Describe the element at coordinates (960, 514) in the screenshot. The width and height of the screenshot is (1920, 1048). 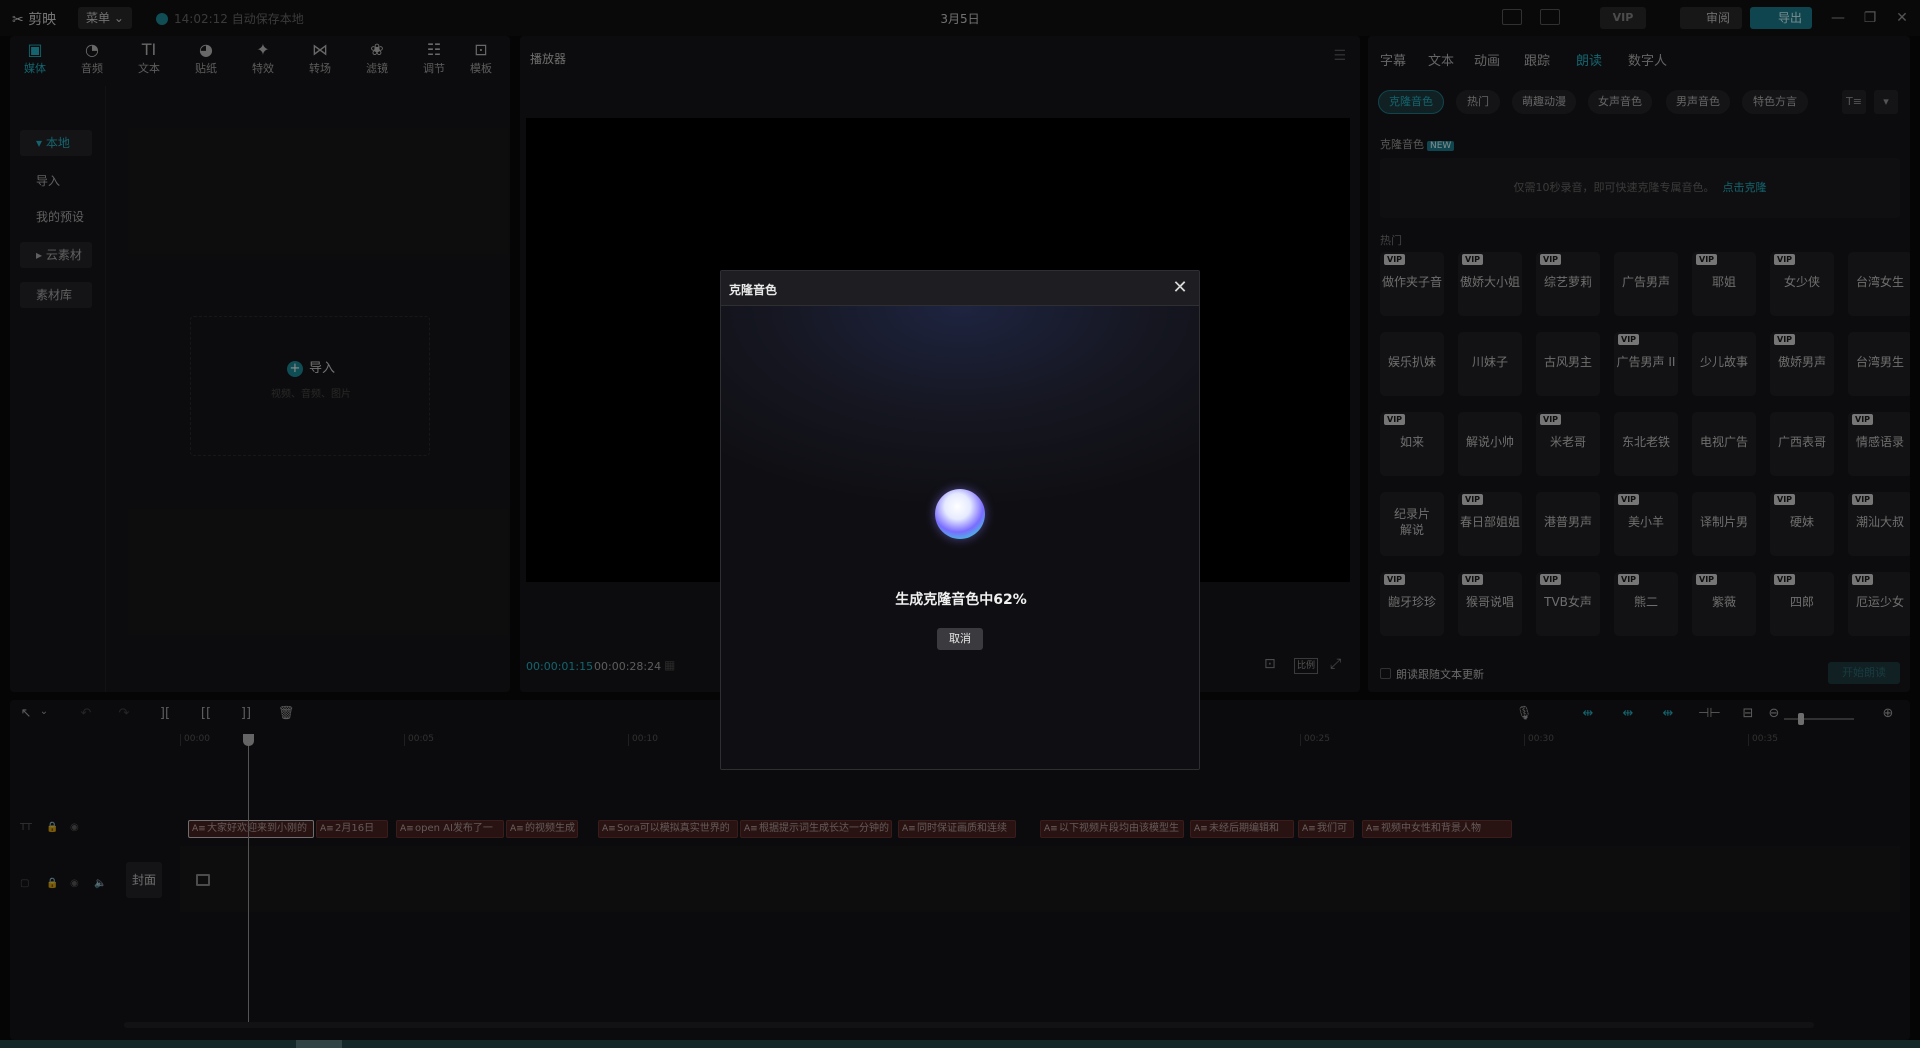
I see `voice-orb-icon` at that location.